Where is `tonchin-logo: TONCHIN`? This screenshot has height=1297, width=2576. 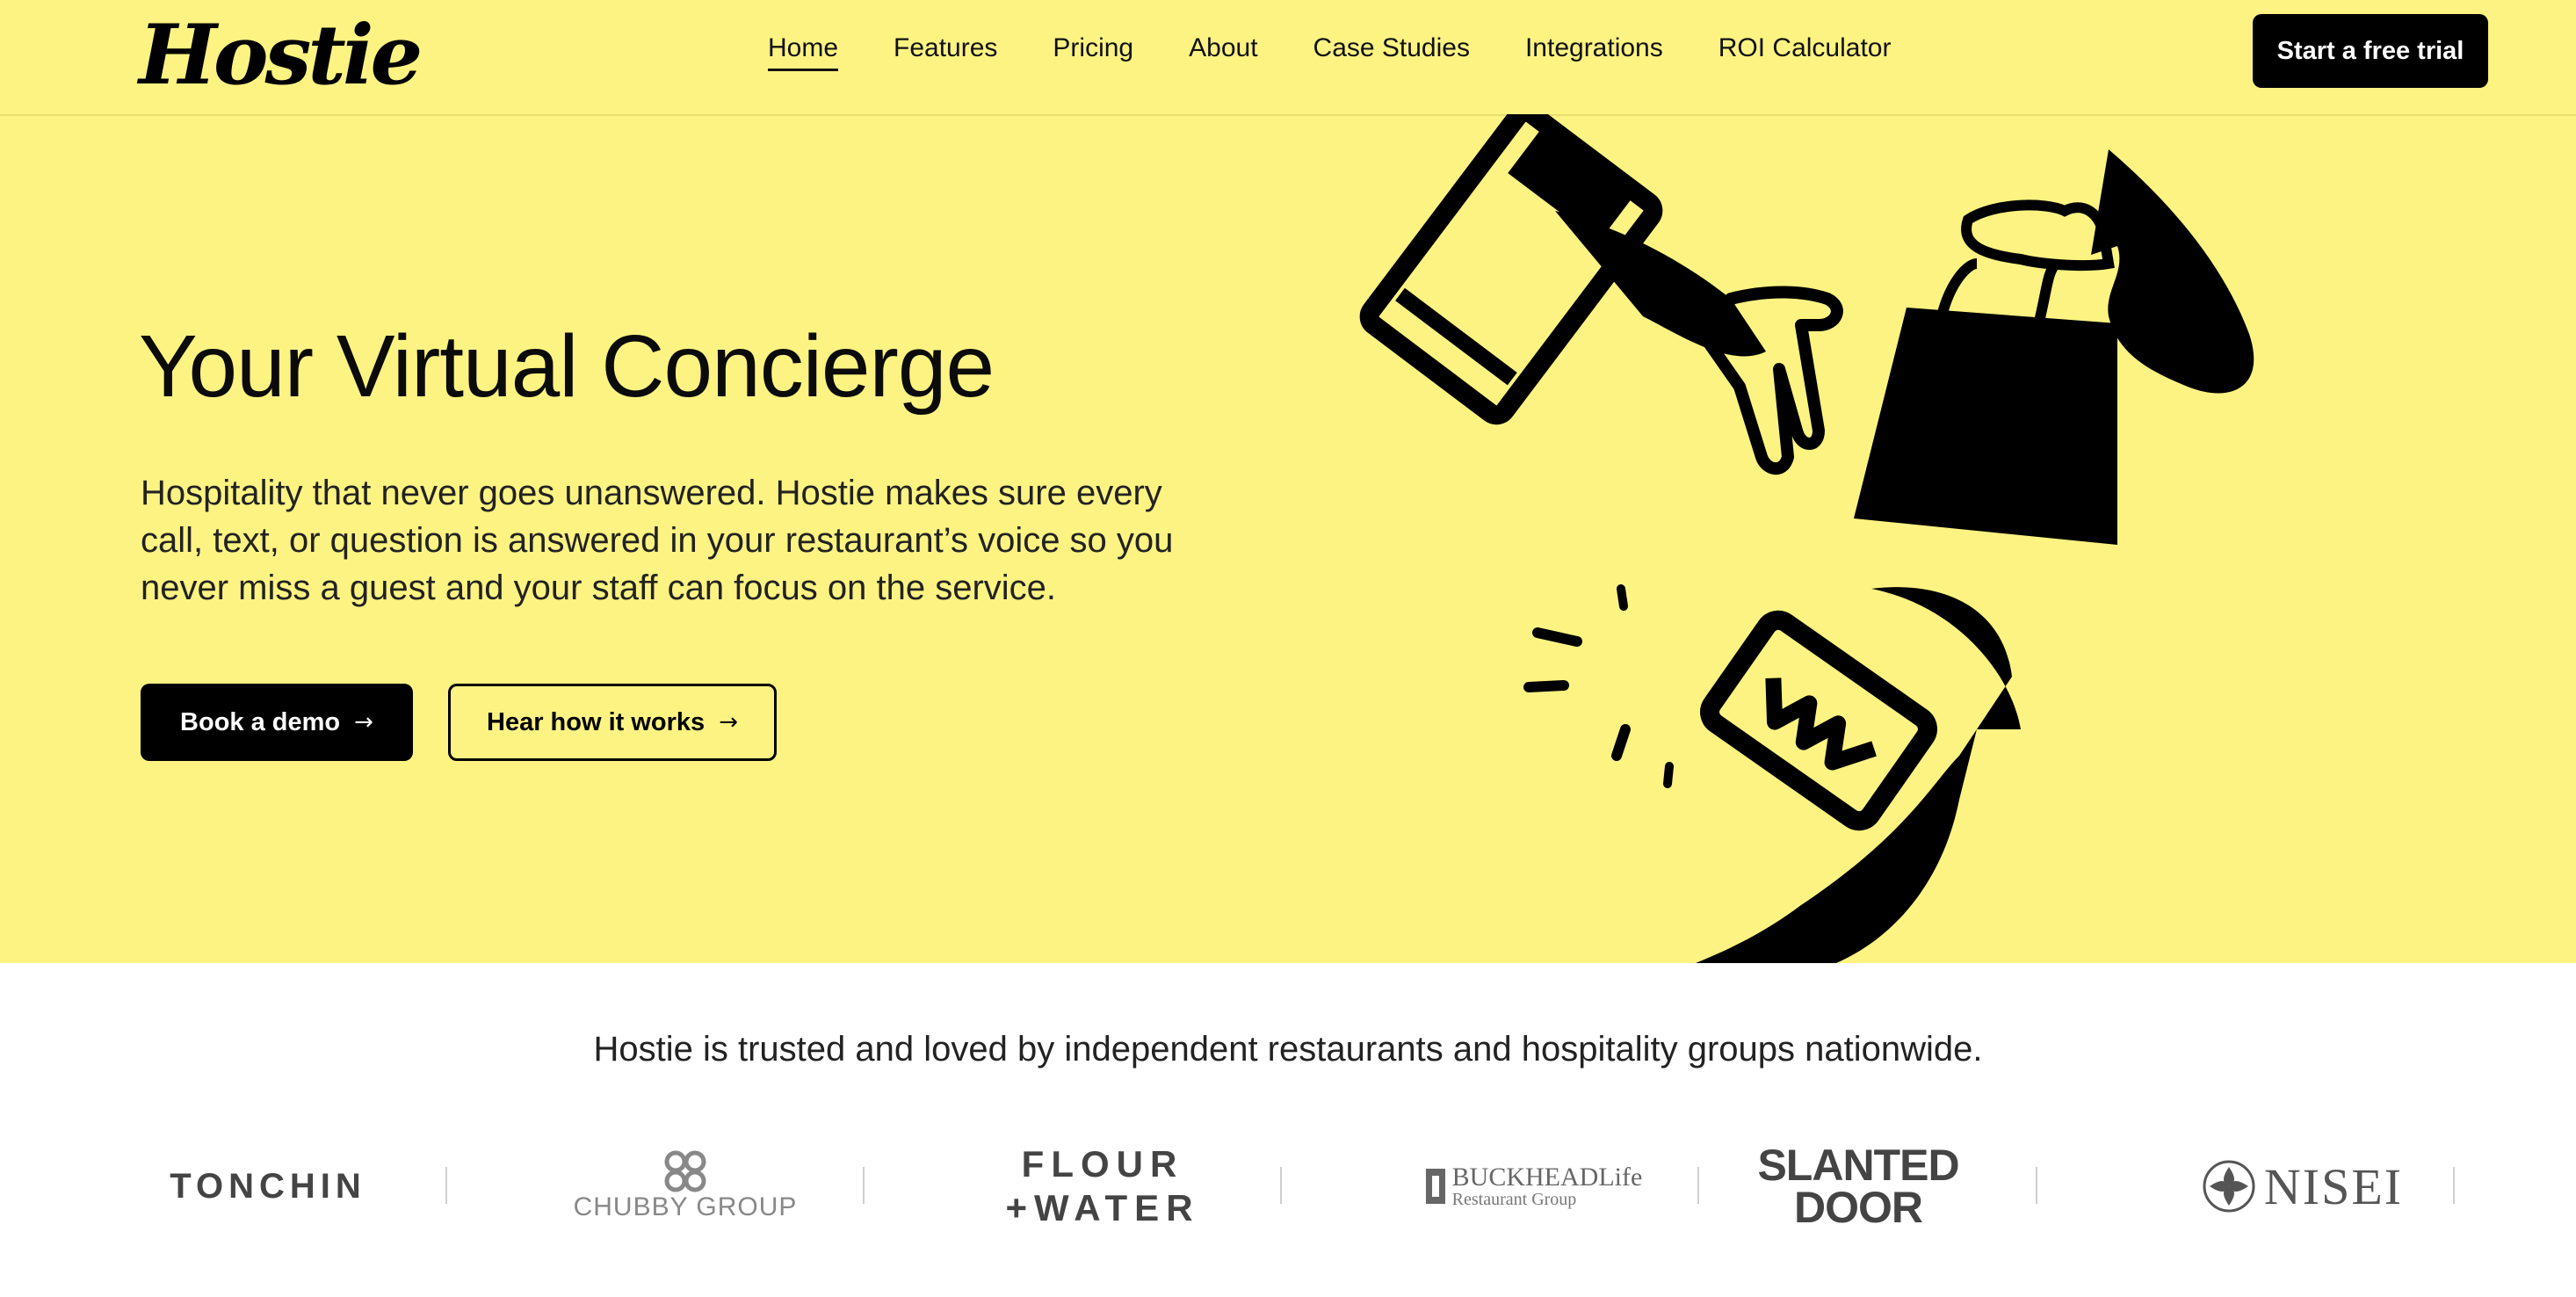 tonchin-logo: TONCHIN is located at coordinates (268, 1186).